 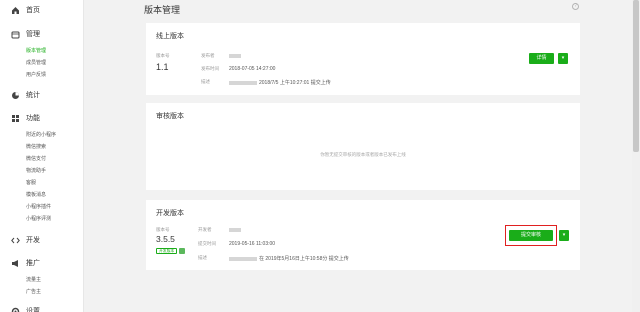 I want to click on online-time-label: 发布时间, so click(x=210, y=68).